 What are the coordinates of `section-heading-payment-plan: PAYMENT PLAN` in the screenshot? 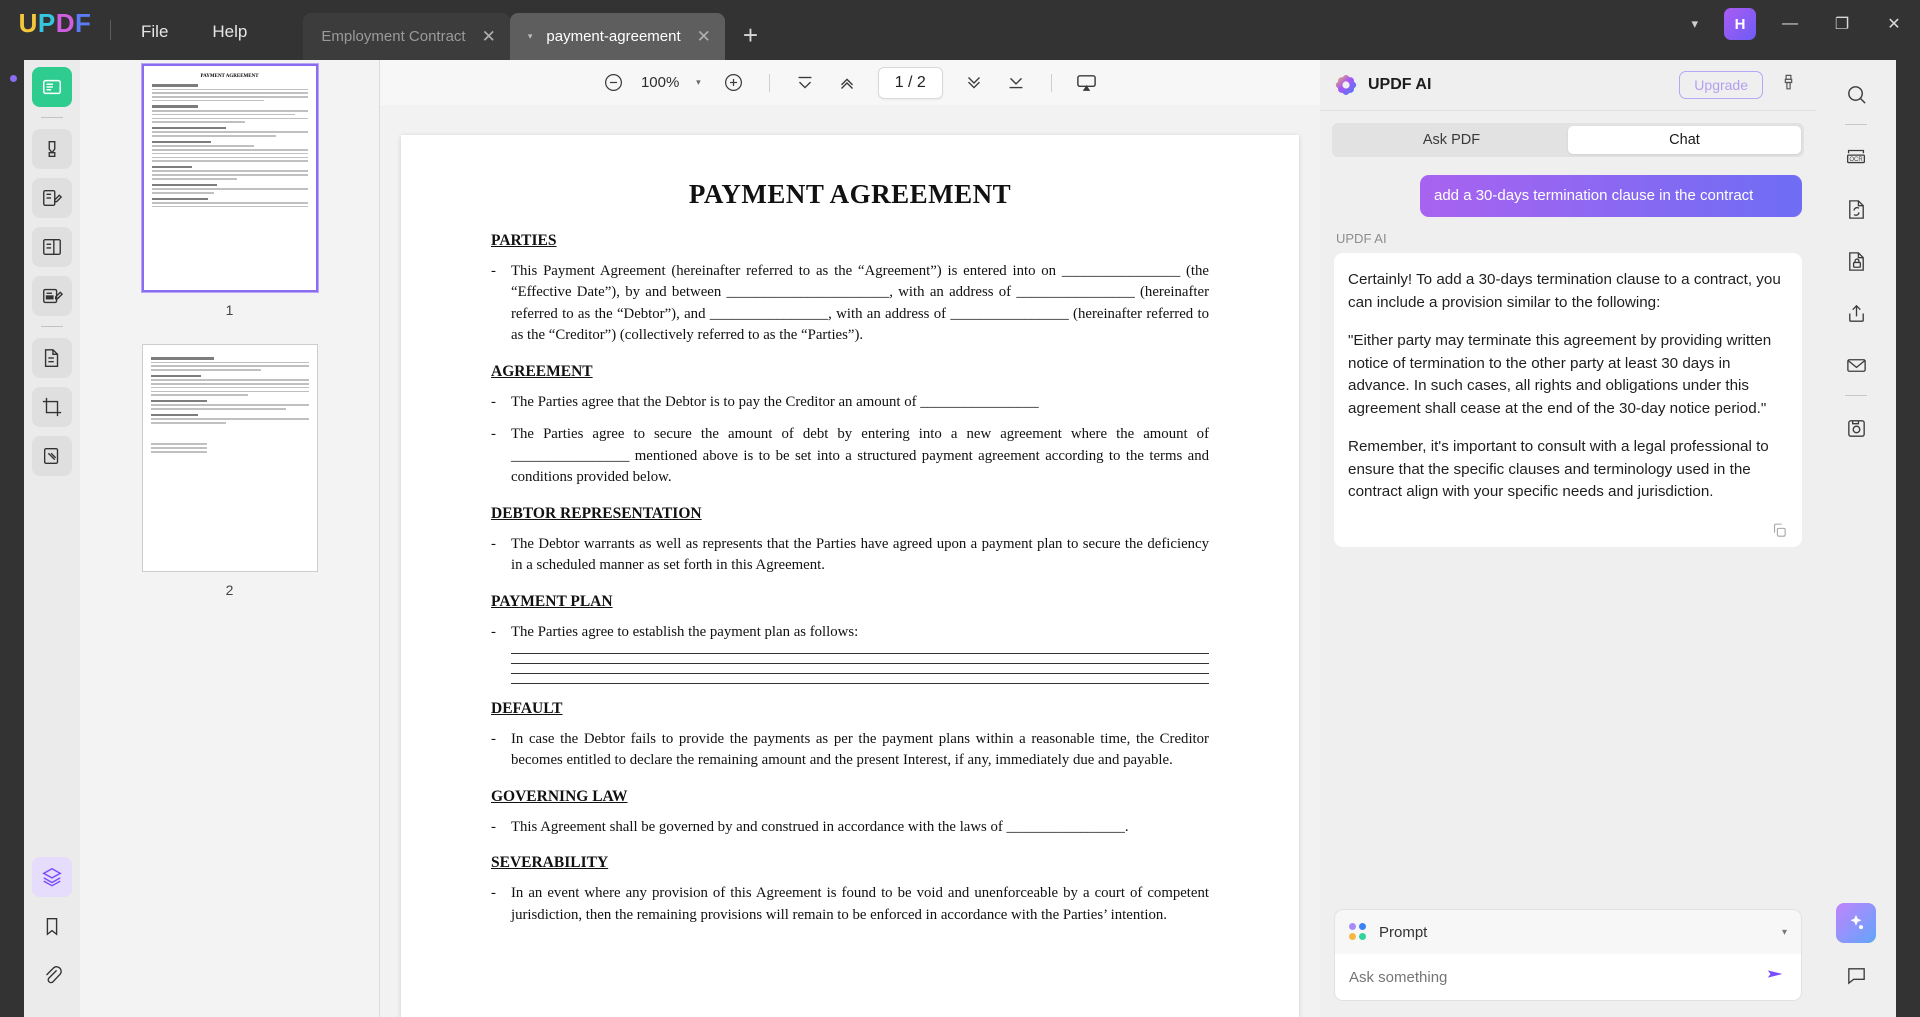 It's located at (552, 601).